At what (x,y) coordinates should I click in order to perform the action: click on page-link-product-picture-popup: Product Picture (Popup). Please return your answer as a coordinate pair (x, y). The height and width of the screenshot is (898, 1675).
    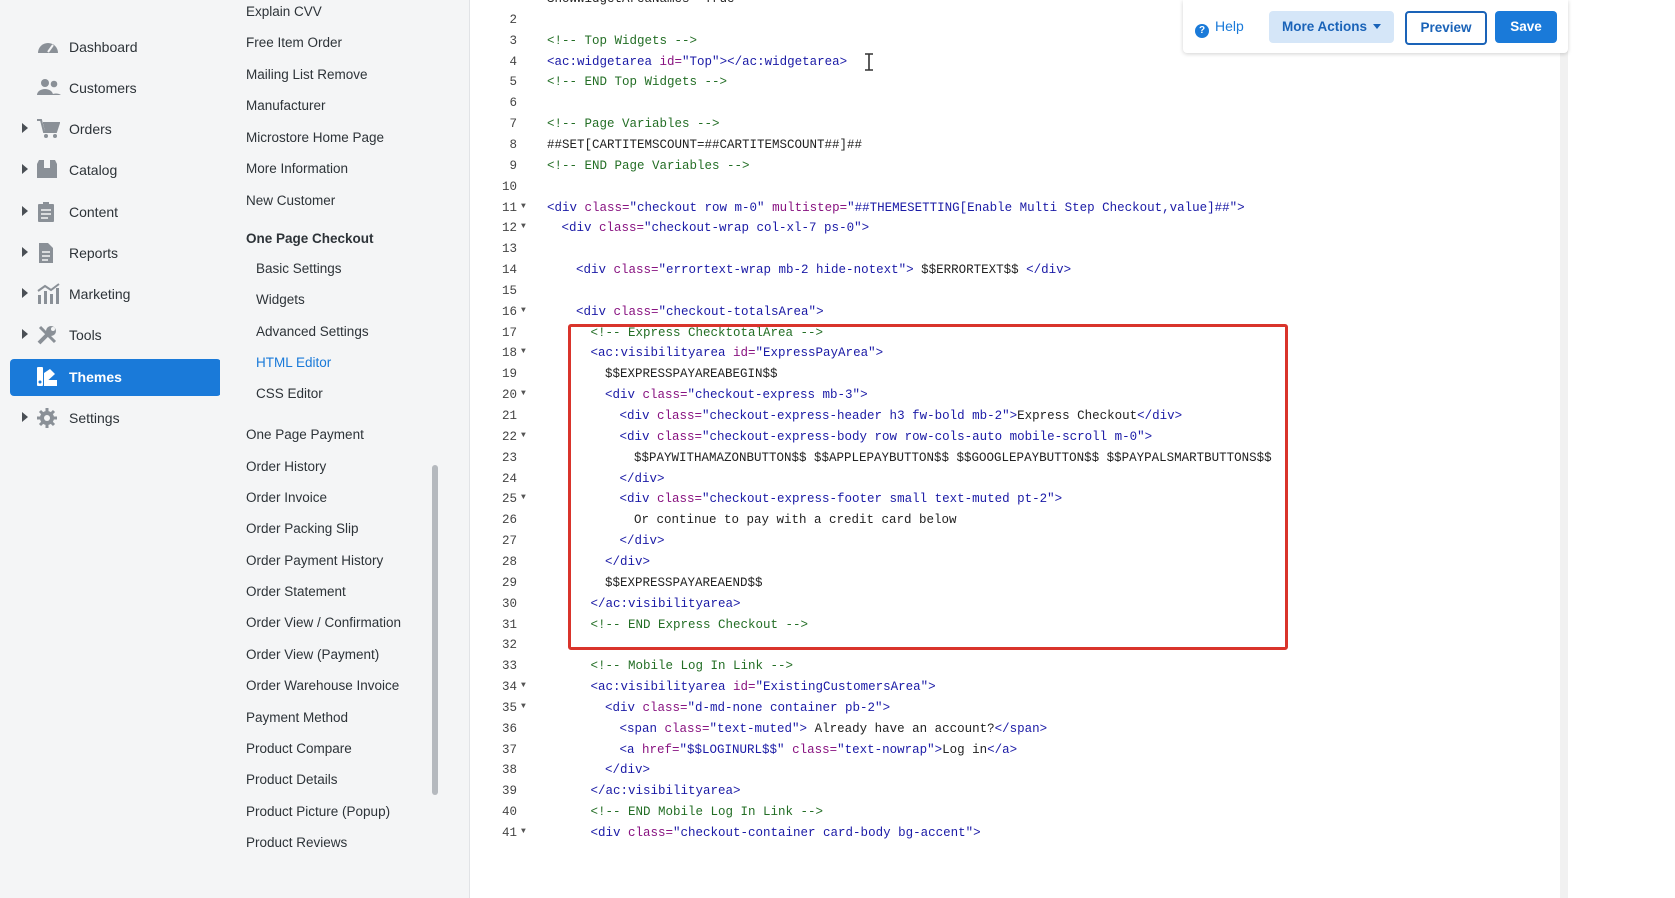
    Looking at the image, I should click on (318, 811).